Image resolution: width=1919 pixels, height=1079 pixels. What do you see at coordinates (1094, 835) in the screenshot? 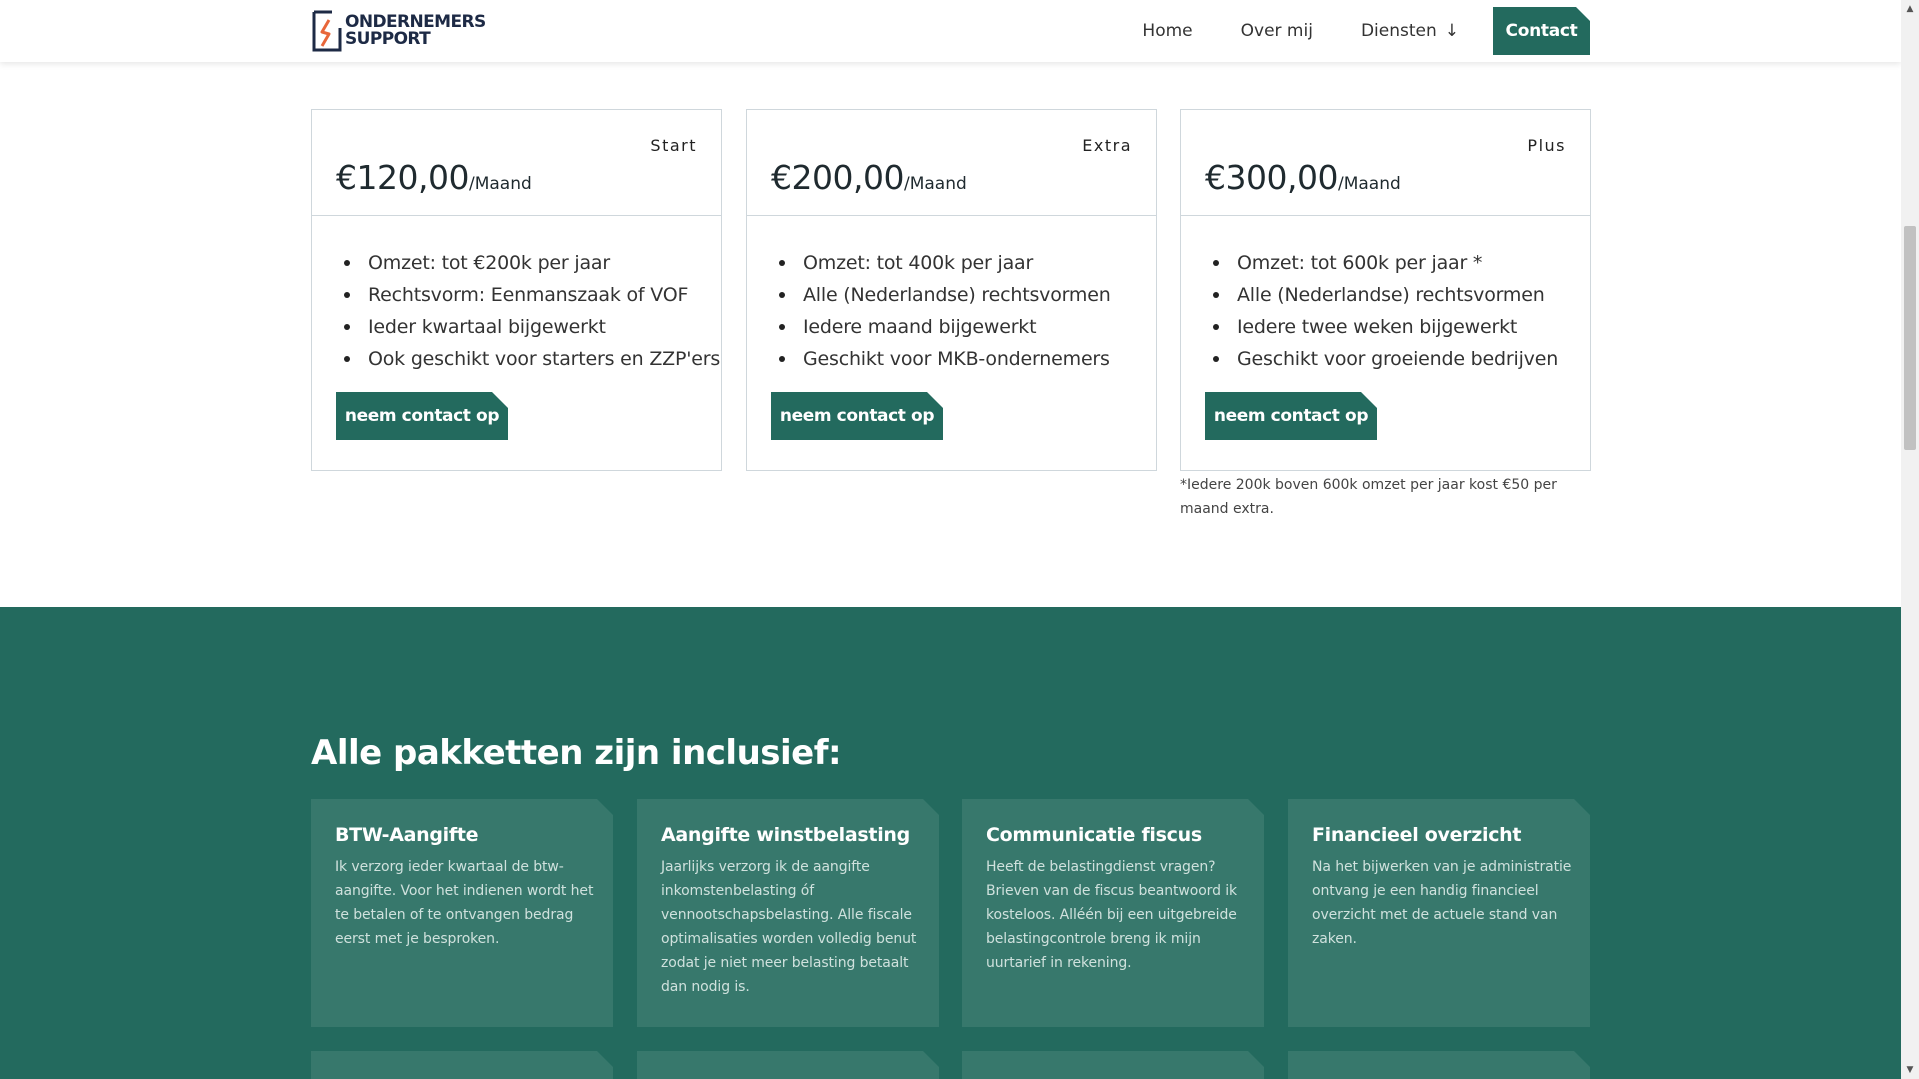
I see `feature-title: Communicatie fiscus` at bounding box center [1094, 835].